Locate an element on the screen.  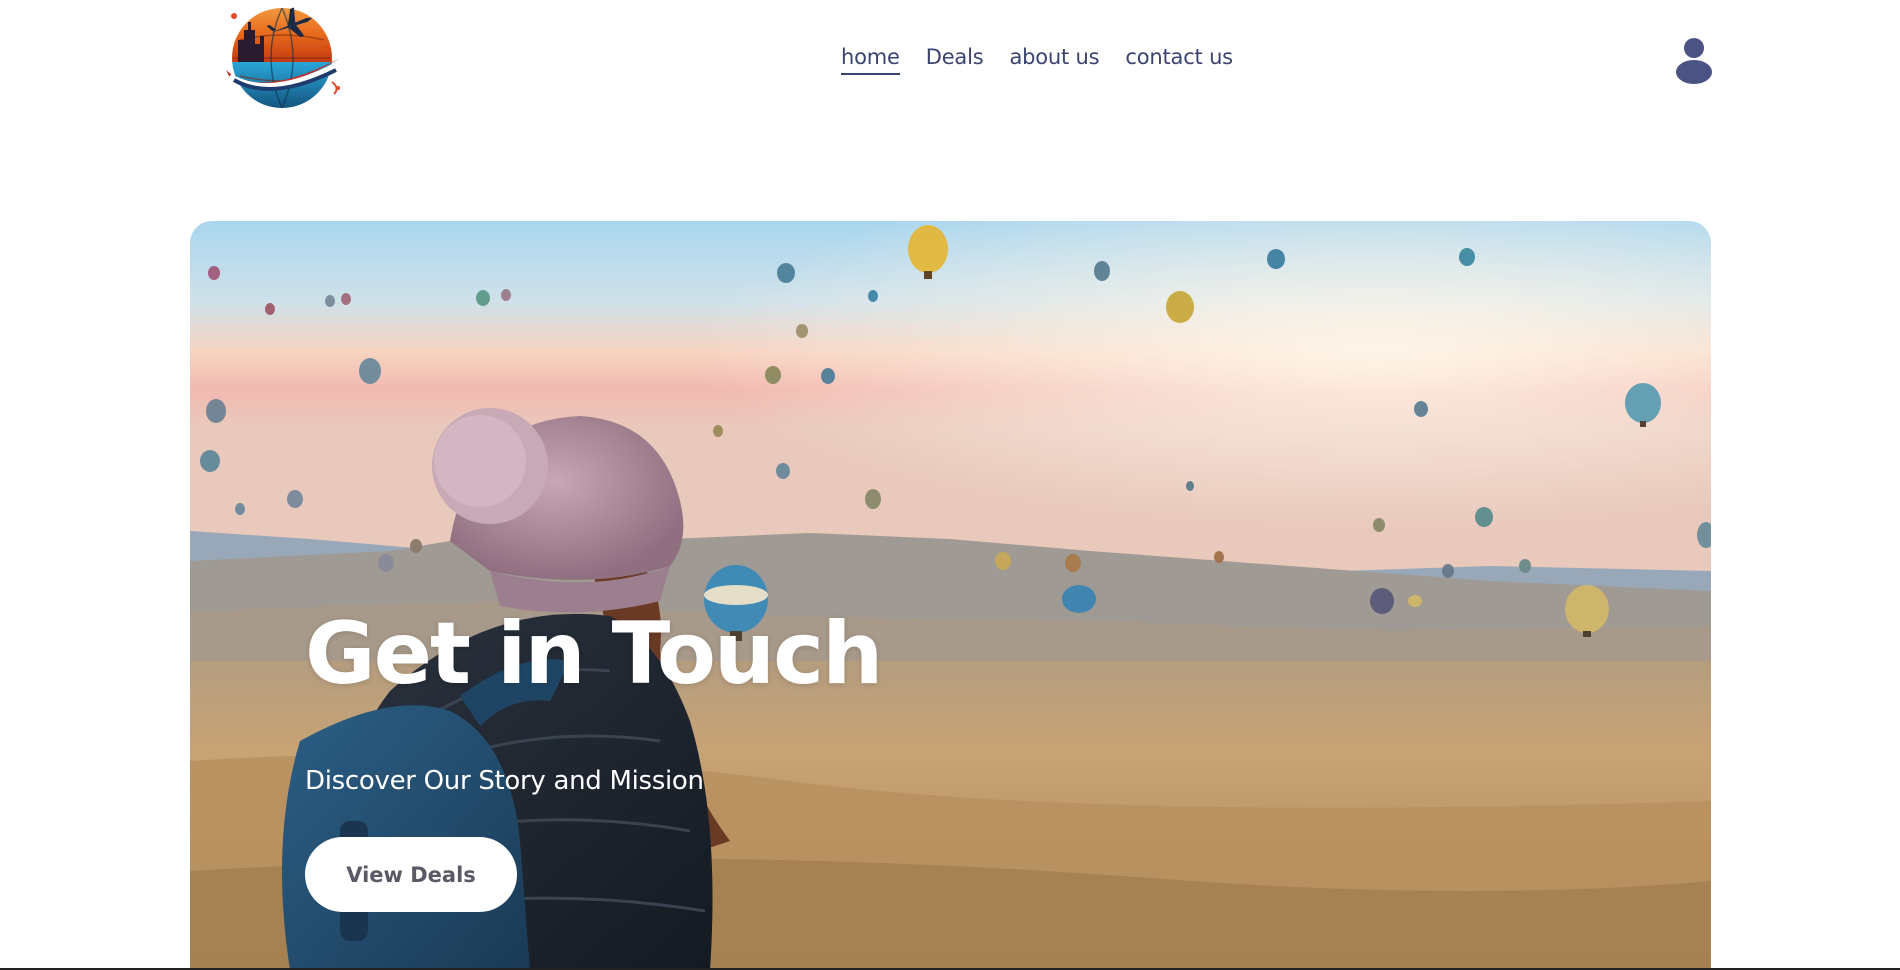
globe-airplane-logo-icon is located at coordinates (283, 57).